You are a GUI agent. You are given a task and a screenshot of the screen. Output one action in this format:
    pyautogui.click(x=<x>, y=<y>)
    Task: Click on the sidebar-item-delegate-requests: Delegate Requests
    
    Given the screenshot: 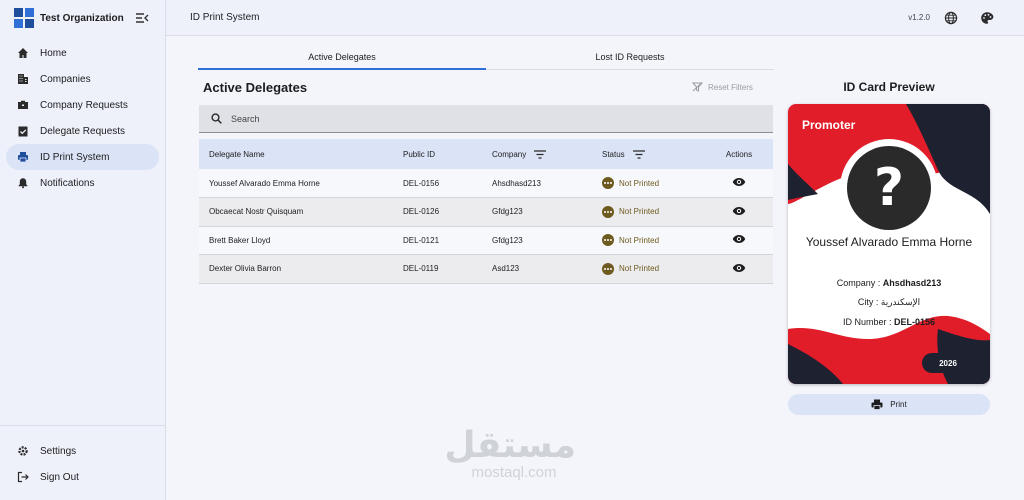 What is the action you would take?
    pyautogui.click(x=82, y=131)
    